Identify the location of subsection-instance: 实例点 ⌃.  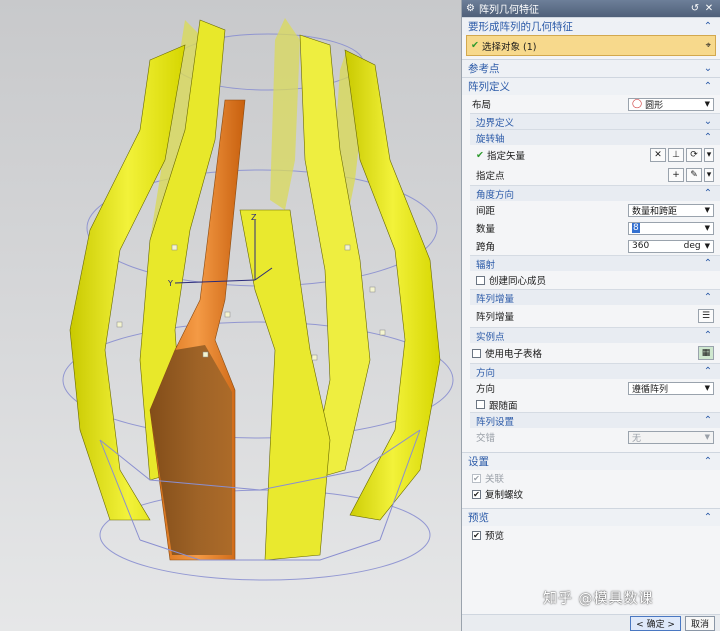
(595, 335).